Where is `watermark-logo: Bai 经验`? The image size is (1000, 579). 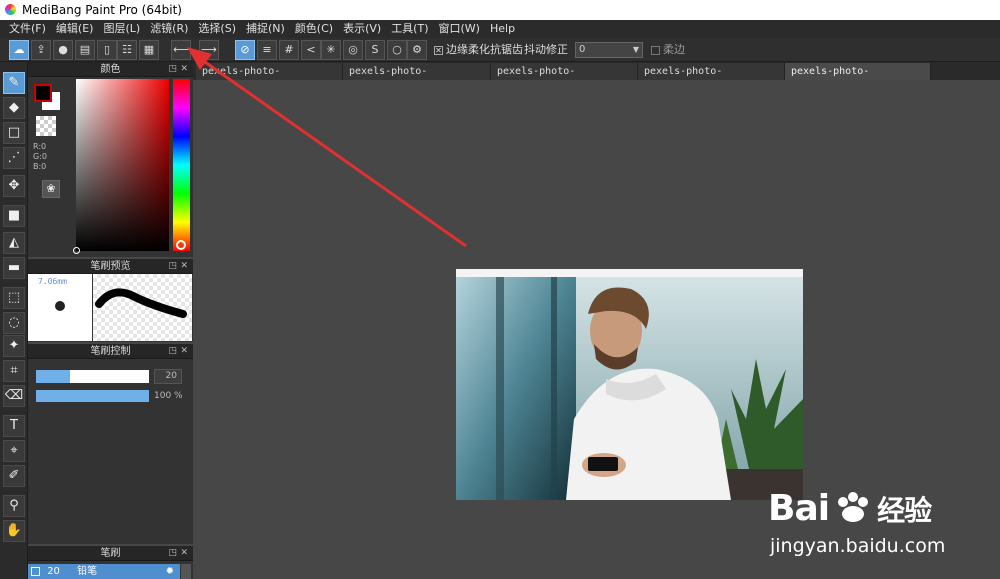
watermark-logo: Bai 经验 is located at coordinates (850, 508).